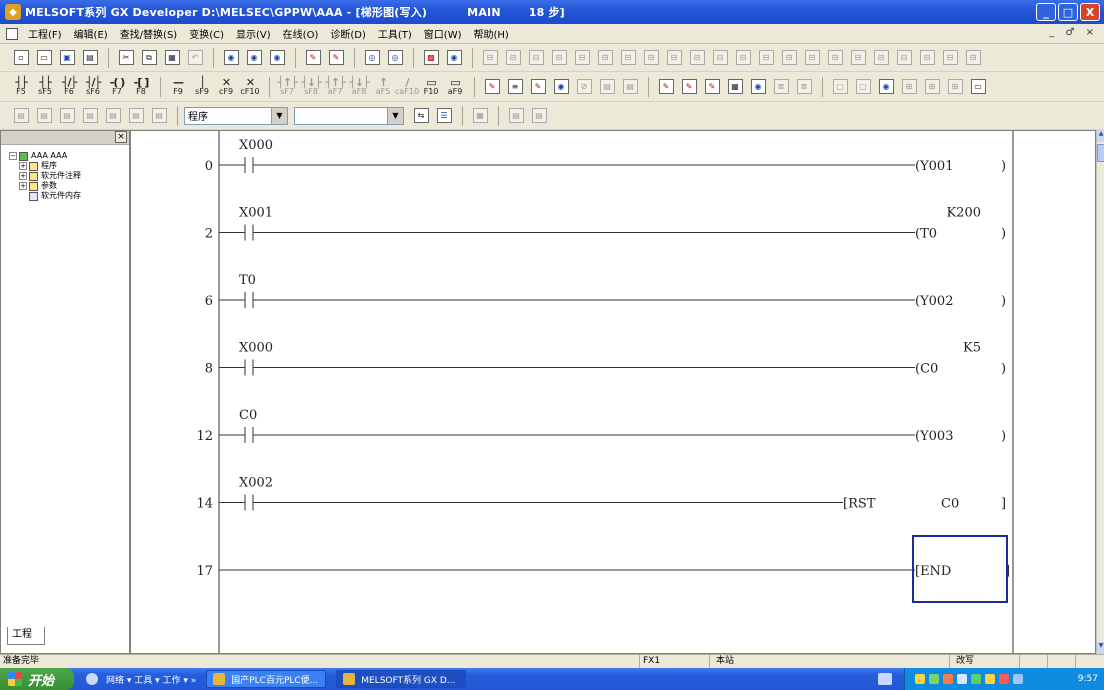  I want to click on device-display-button: ▦, so click(735, 87).